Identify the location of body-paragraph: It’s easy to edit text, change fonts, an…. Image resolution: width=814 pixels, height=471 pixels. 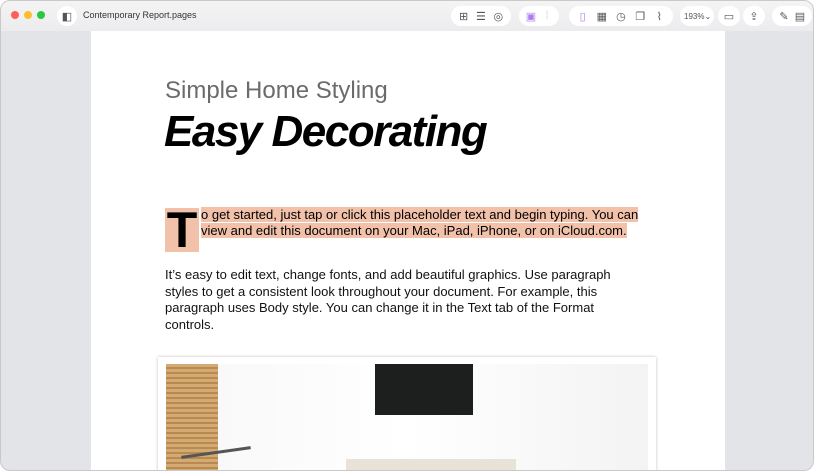
(405, 300).